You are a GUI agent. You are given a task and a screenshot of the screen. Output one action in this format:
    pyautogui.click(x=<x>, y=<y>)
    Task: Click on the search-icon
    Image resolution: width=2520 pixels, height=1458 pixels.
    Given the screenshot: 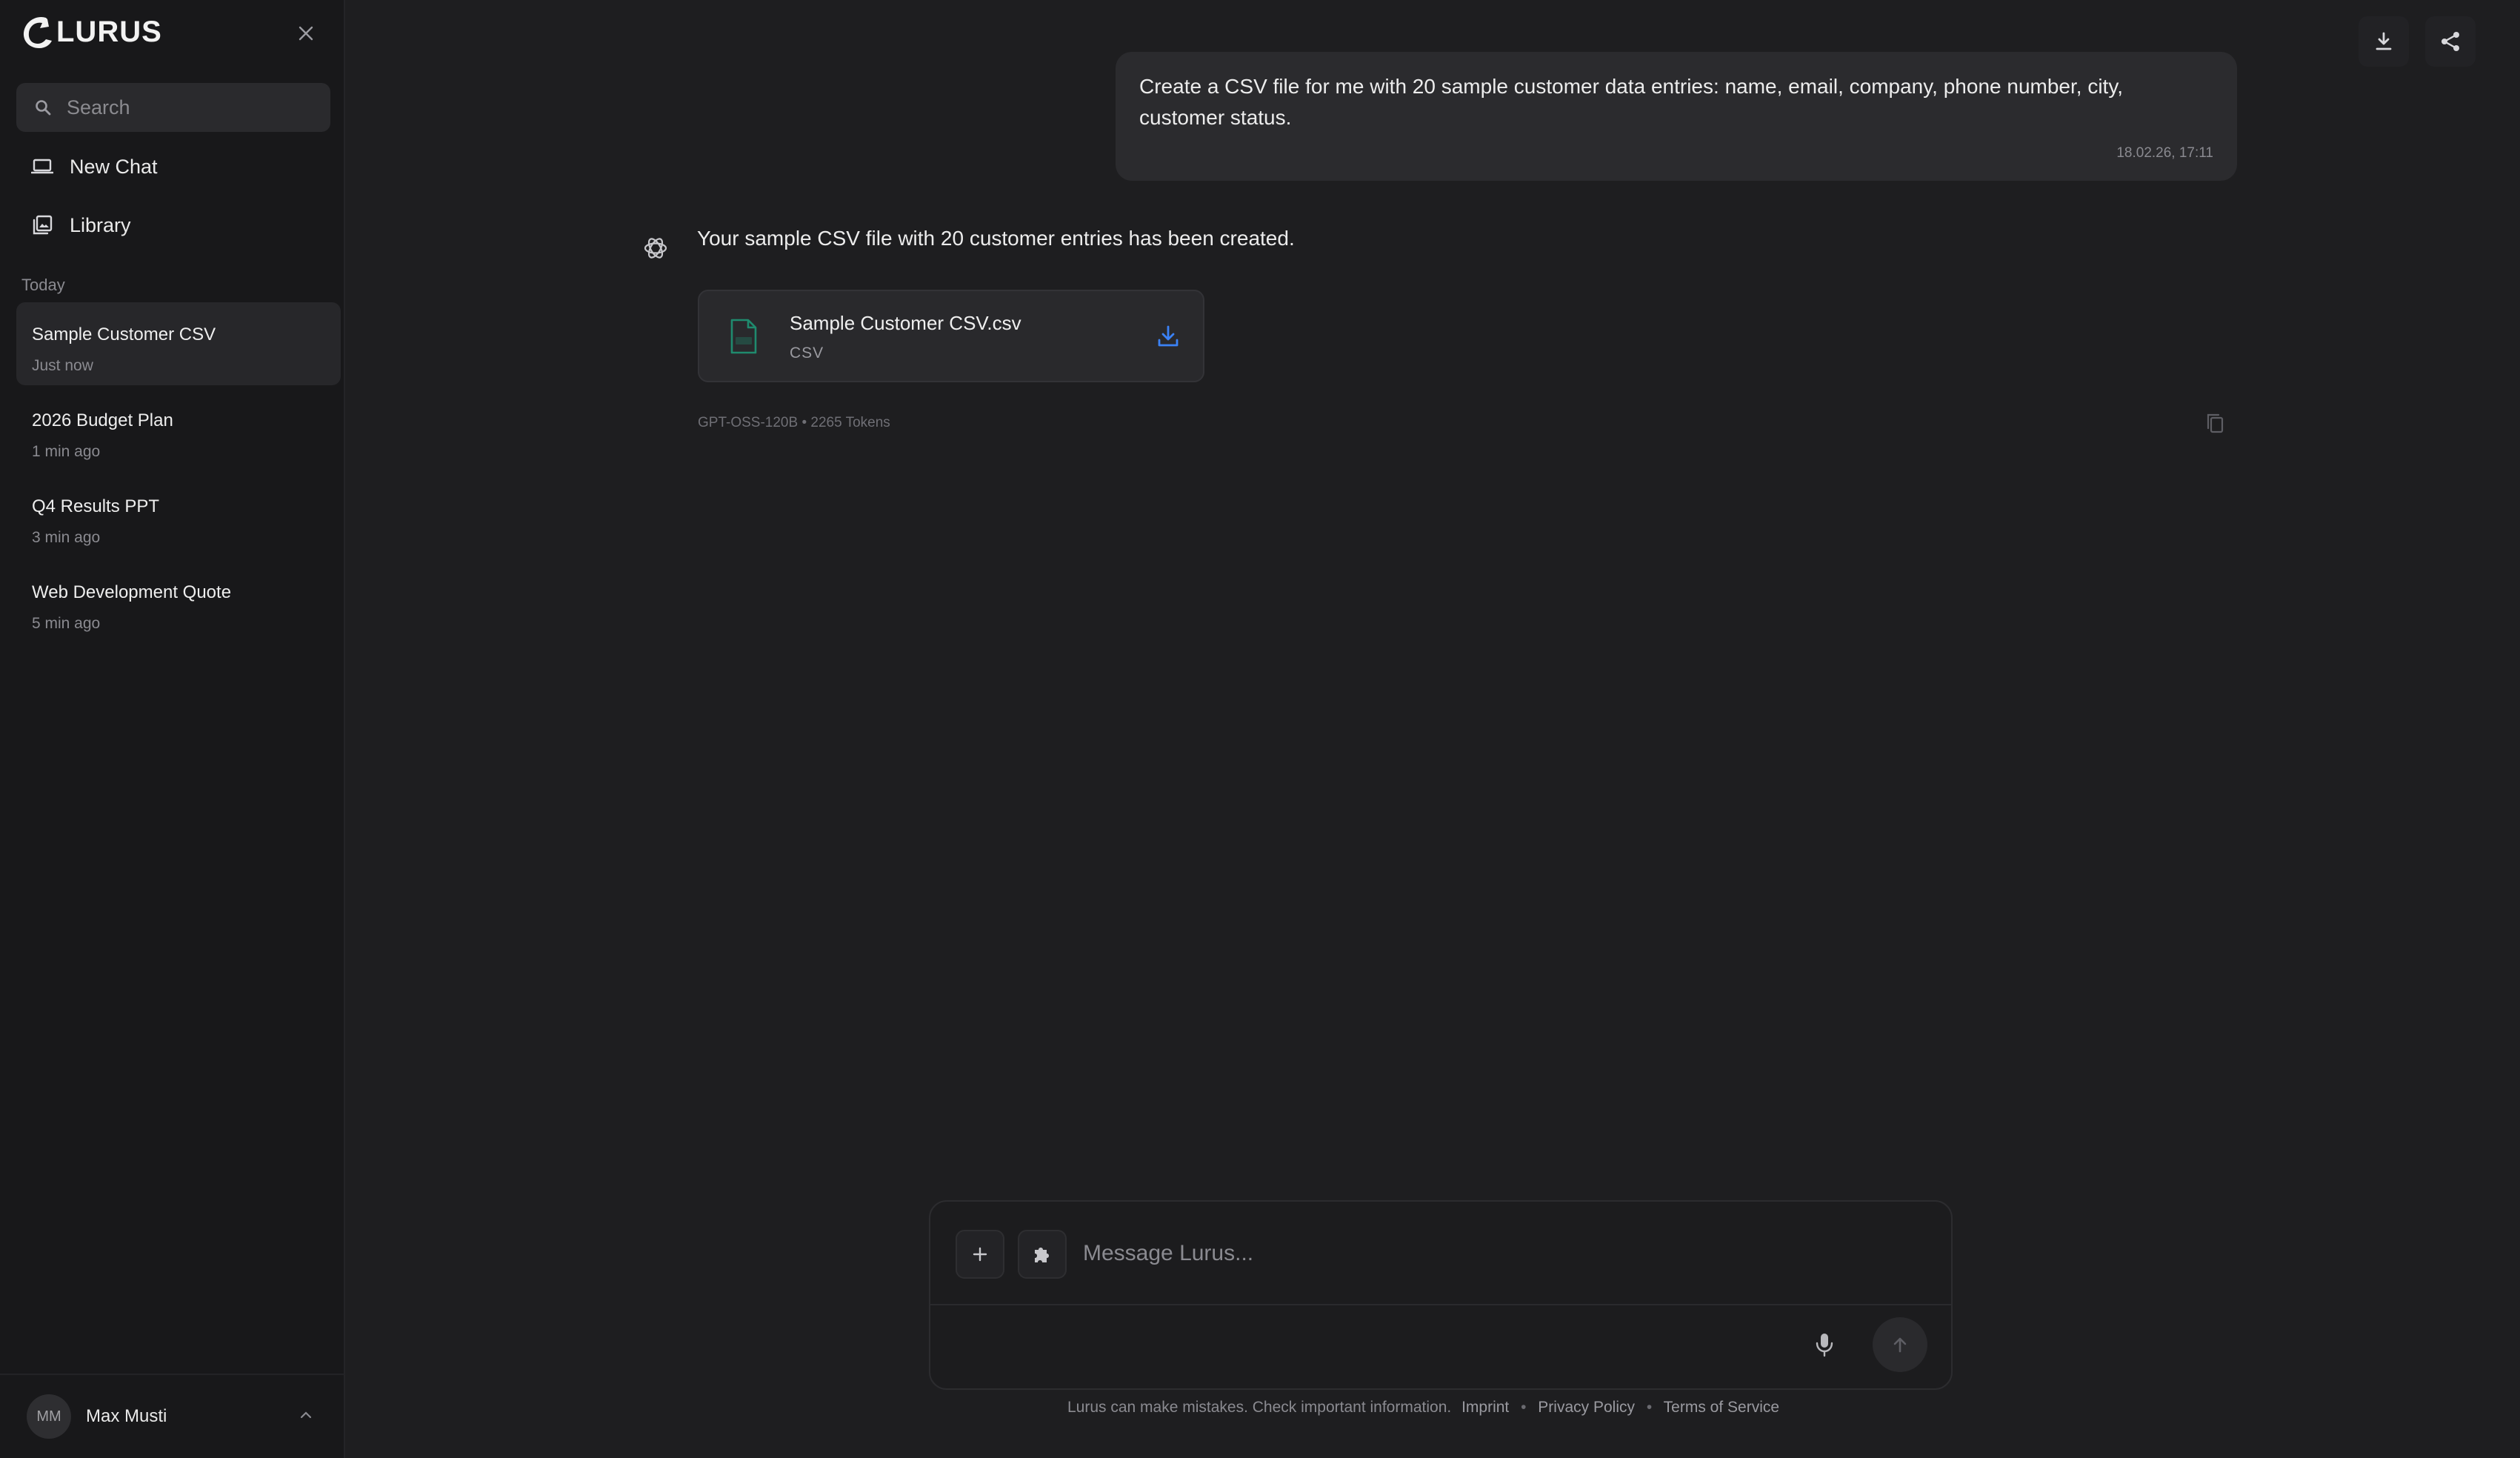 What is the action you would take?
    pyautogui.click(x=43, y=108)
    